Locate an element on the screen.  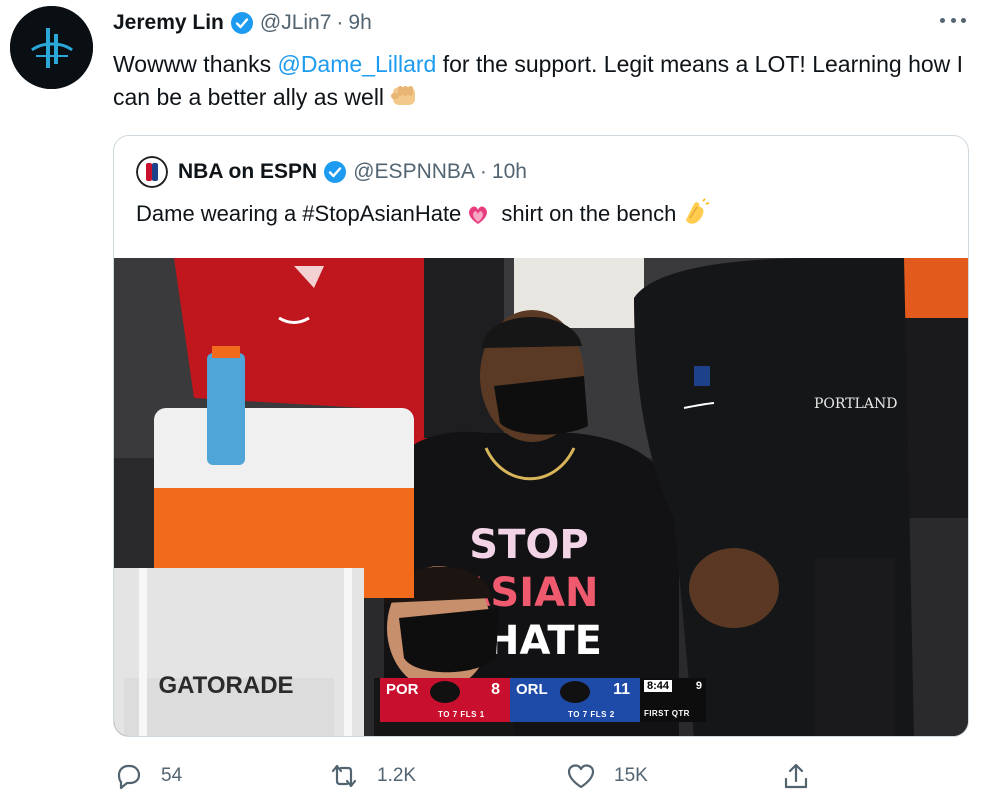
retweet-icon is located at coordinates (344, 776).